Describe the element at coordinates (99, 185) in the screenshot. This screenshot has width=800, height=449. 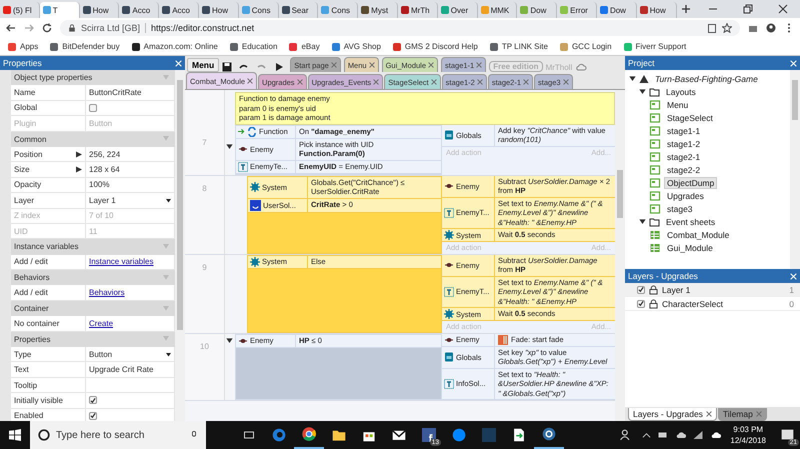
I see `property-value: 100%` at that location.